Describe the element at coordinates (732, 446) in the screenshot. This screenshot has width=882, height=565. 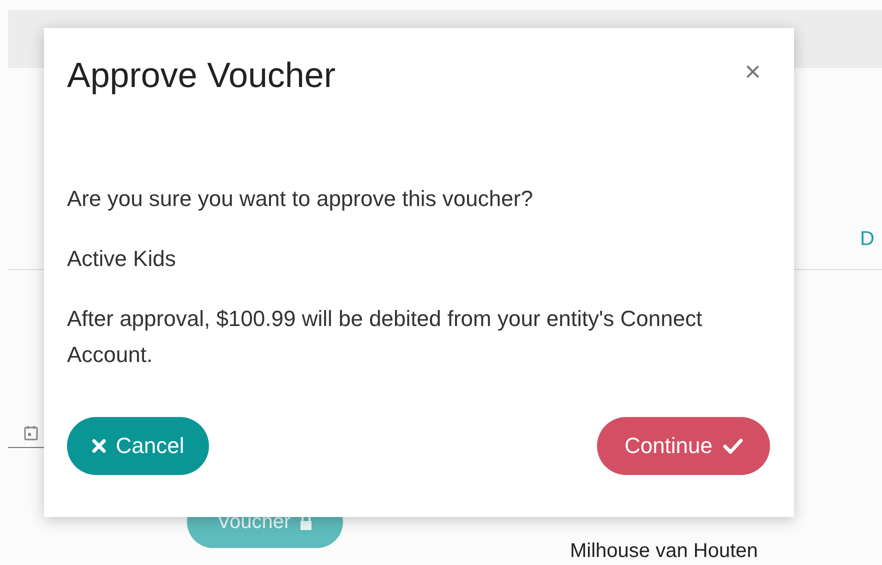
I see `check-icon` at that location.